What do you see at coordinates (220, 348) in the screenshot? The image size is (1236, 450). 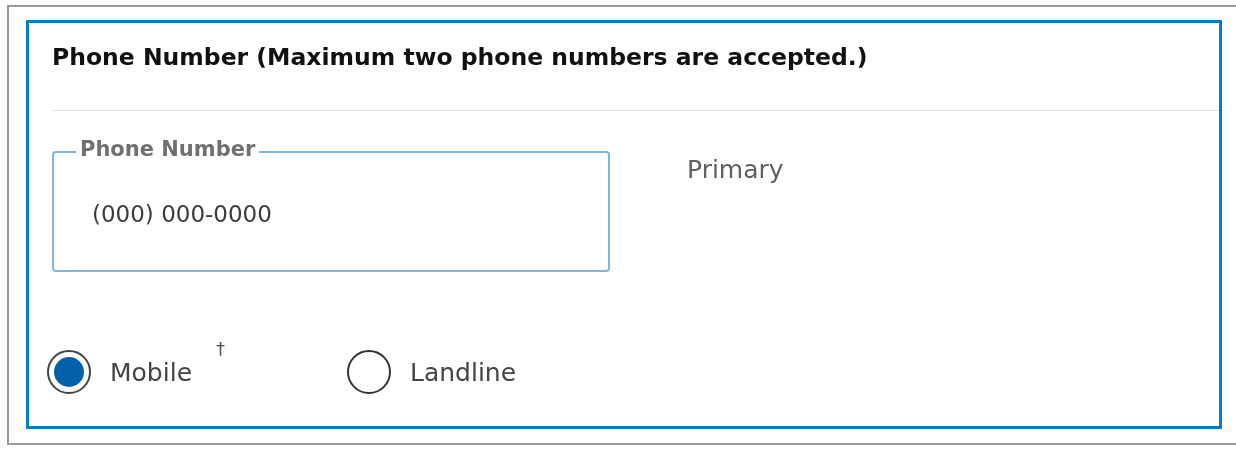 I see `footnote-mark: †` at bounding box center [220, 348].